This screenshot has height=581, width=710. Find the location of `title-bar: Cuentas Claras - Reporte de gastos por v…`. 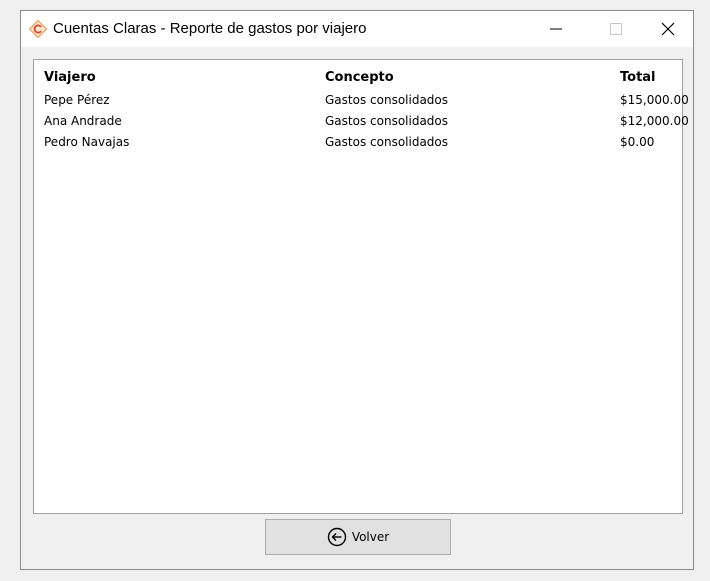

title-bar: Cuentas Claras - Reporte de gastos por v… is located at coordinates (357, 29).